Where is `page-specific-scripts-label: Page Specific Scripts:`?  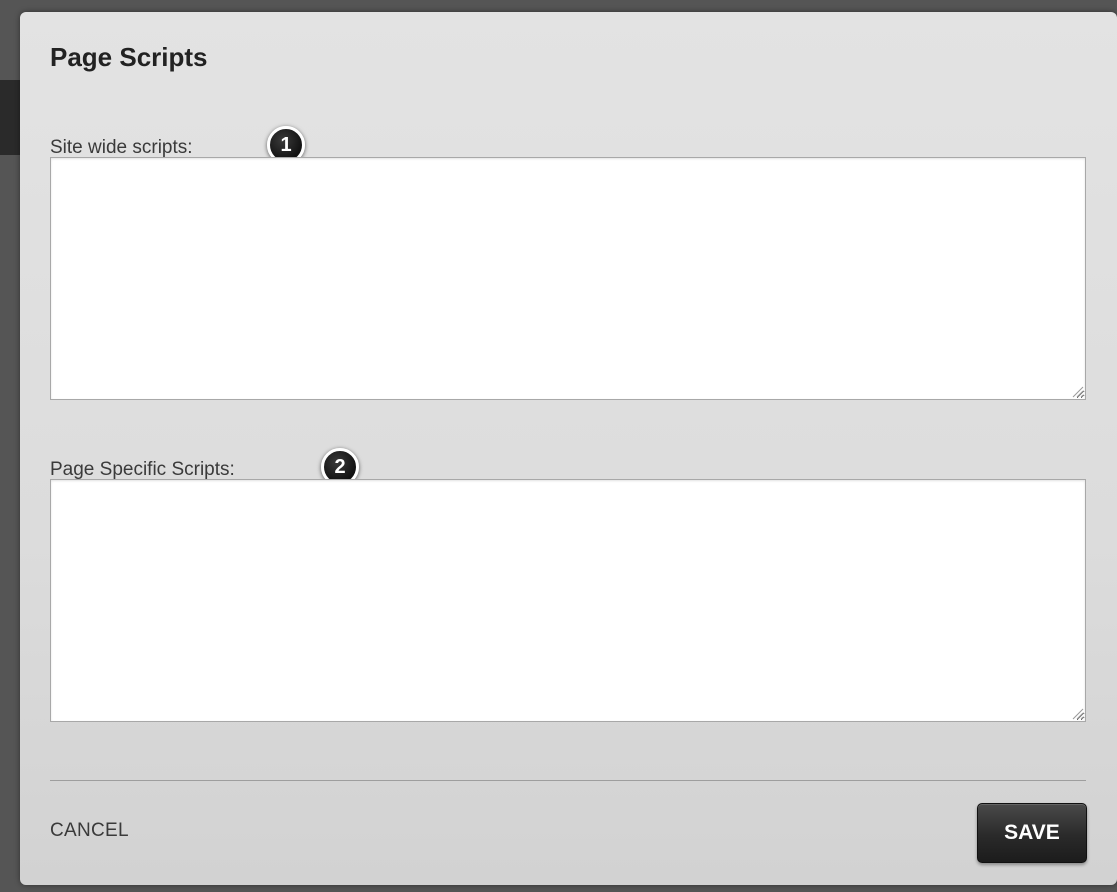 page-specific-scripts-label: Page Specific Scripts: is located at coordinates (142, 469).